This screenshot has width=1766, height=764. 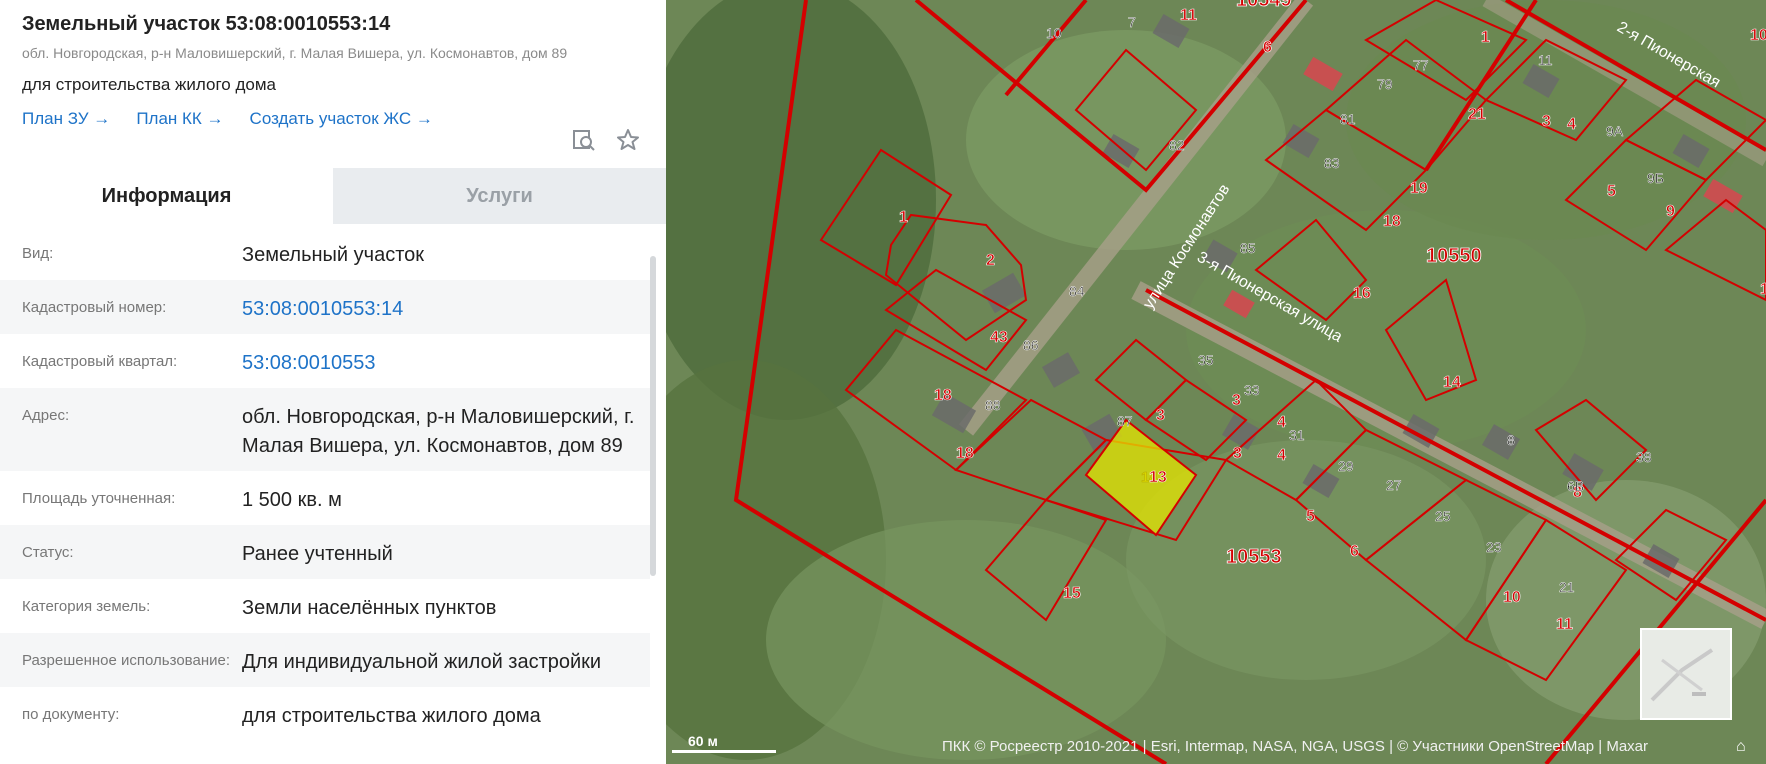 I want to click on scrollbar, so click(x=653, y=416).